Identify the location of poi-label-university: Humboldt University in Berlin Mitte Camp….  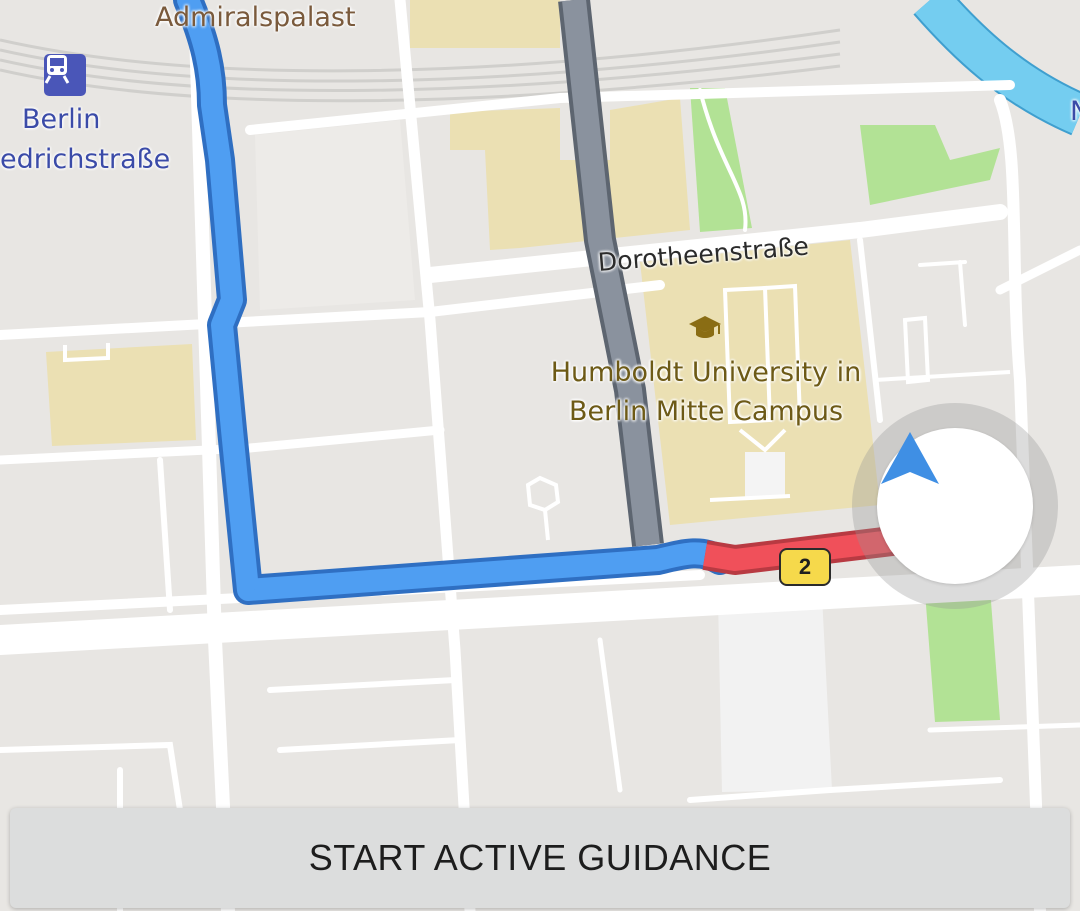
(706, 392).